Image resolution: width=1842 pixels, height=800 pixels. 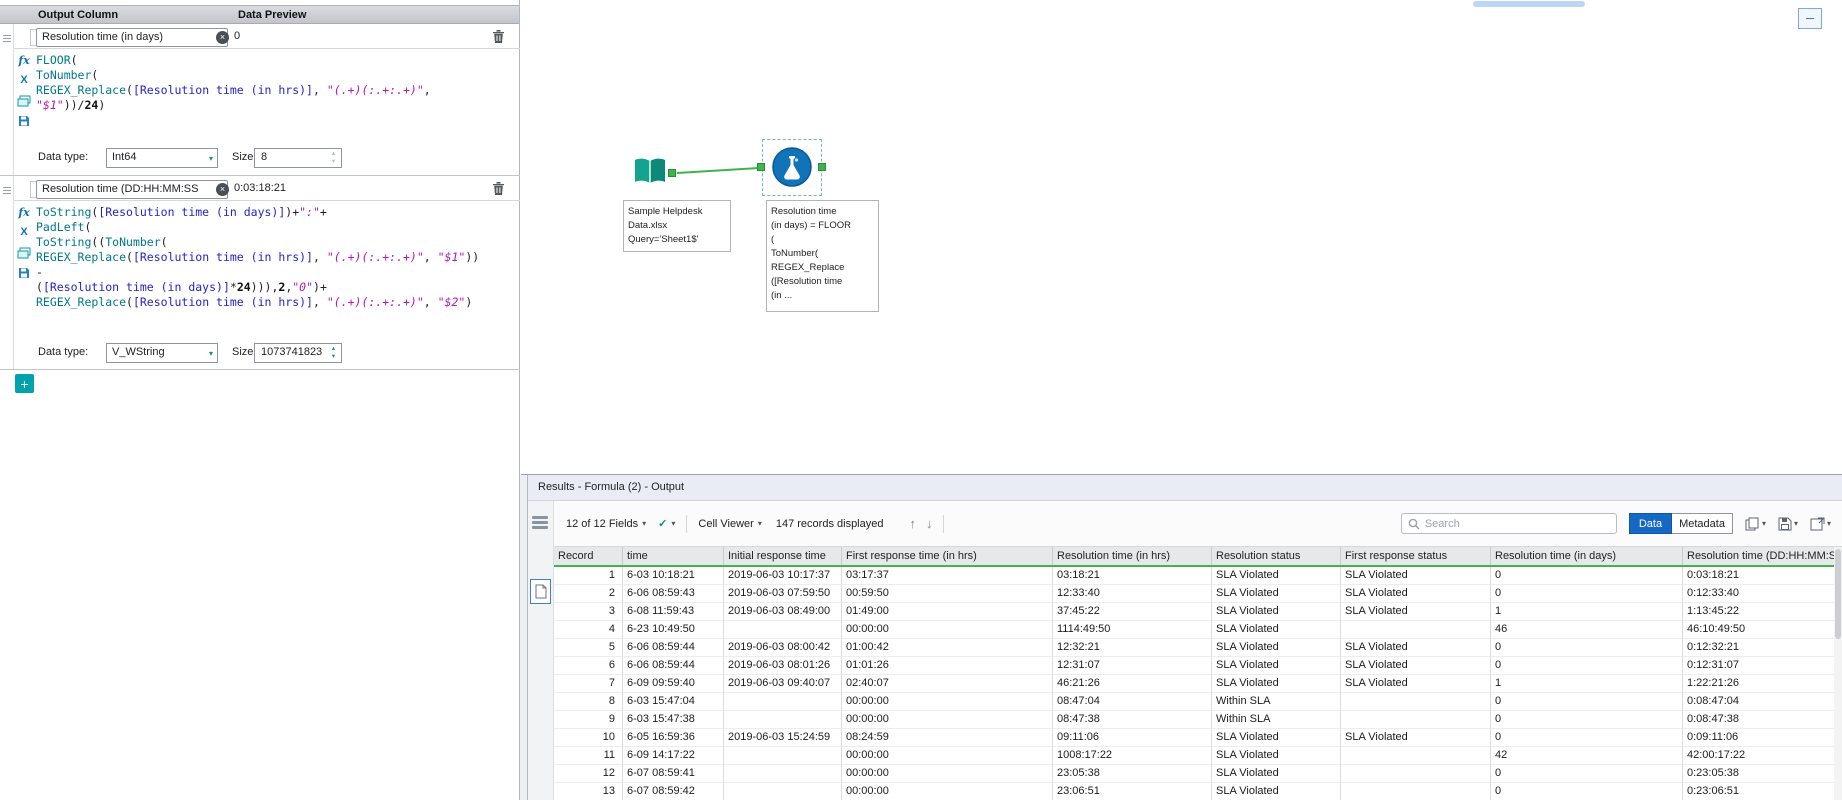 I want to click on grid-scrollbar, so click(x=1838, y=673).